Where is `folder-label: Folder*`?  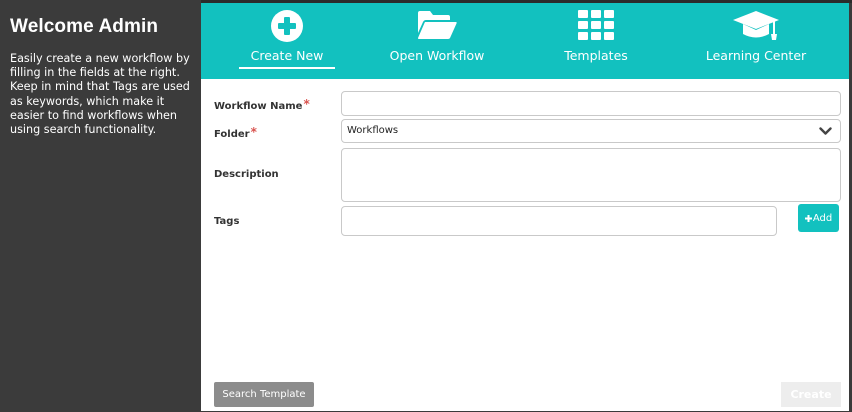 folder-label: Folder* is located at coordinates (235, 132).